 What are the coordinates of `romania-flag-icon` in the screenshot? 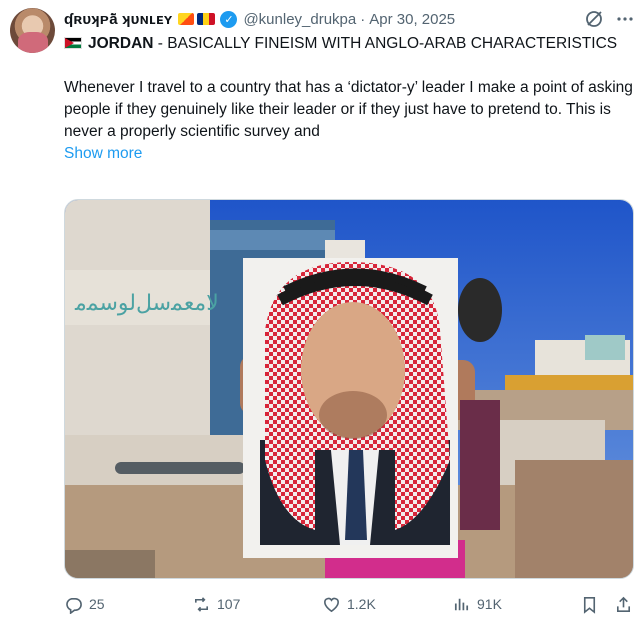 It's located at (206, 19).